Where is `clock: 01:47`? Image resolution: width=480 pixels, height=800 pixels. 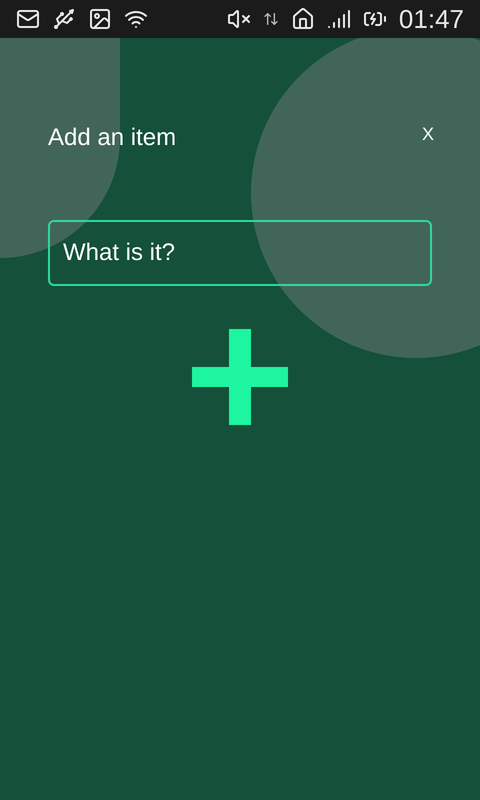
clock: 01:47 is located at coordinates (431, 19).